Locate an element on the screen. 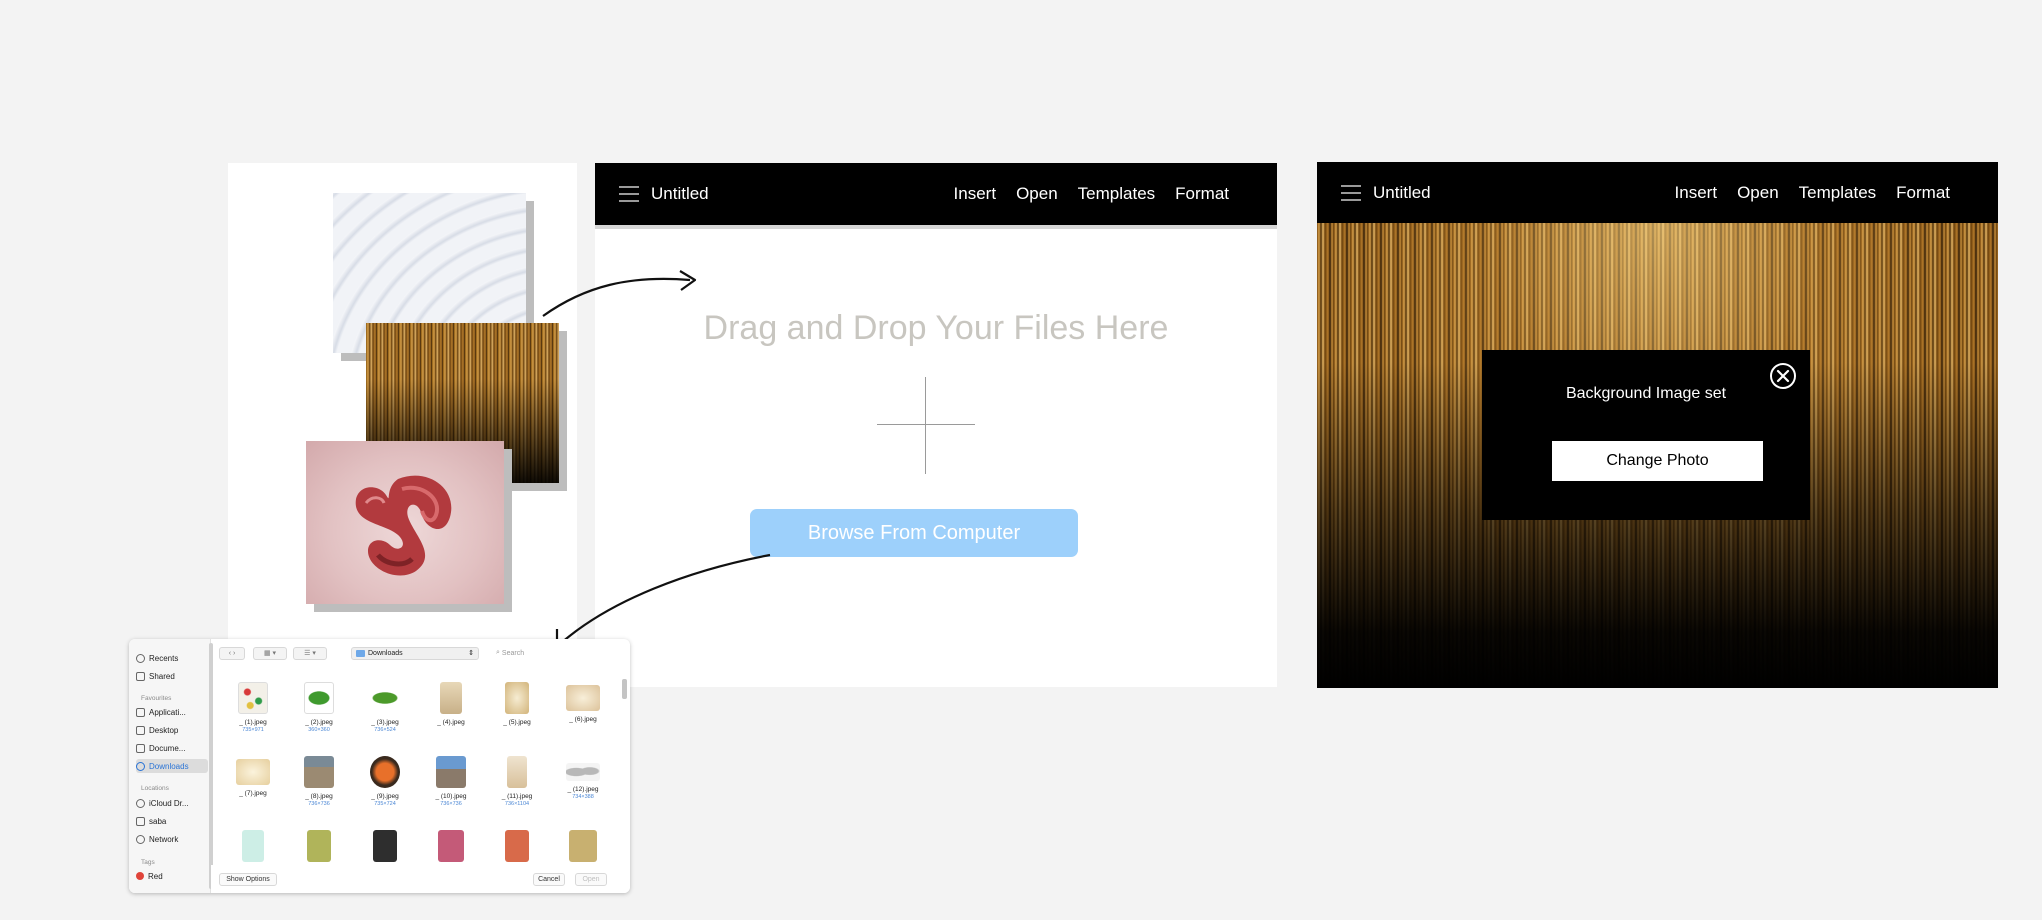 Image resolution: width=2042 pixels, height=920 pixels. clock-icon is located at coordinates (140, 658).